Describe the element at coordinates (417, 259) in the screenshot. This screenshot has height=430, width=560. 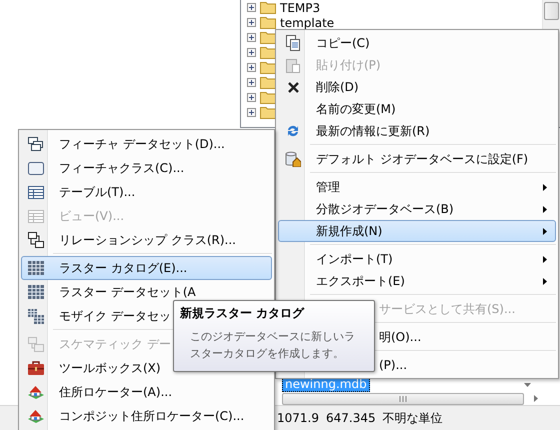
I see `menu-item: インポート(T)` at that location.